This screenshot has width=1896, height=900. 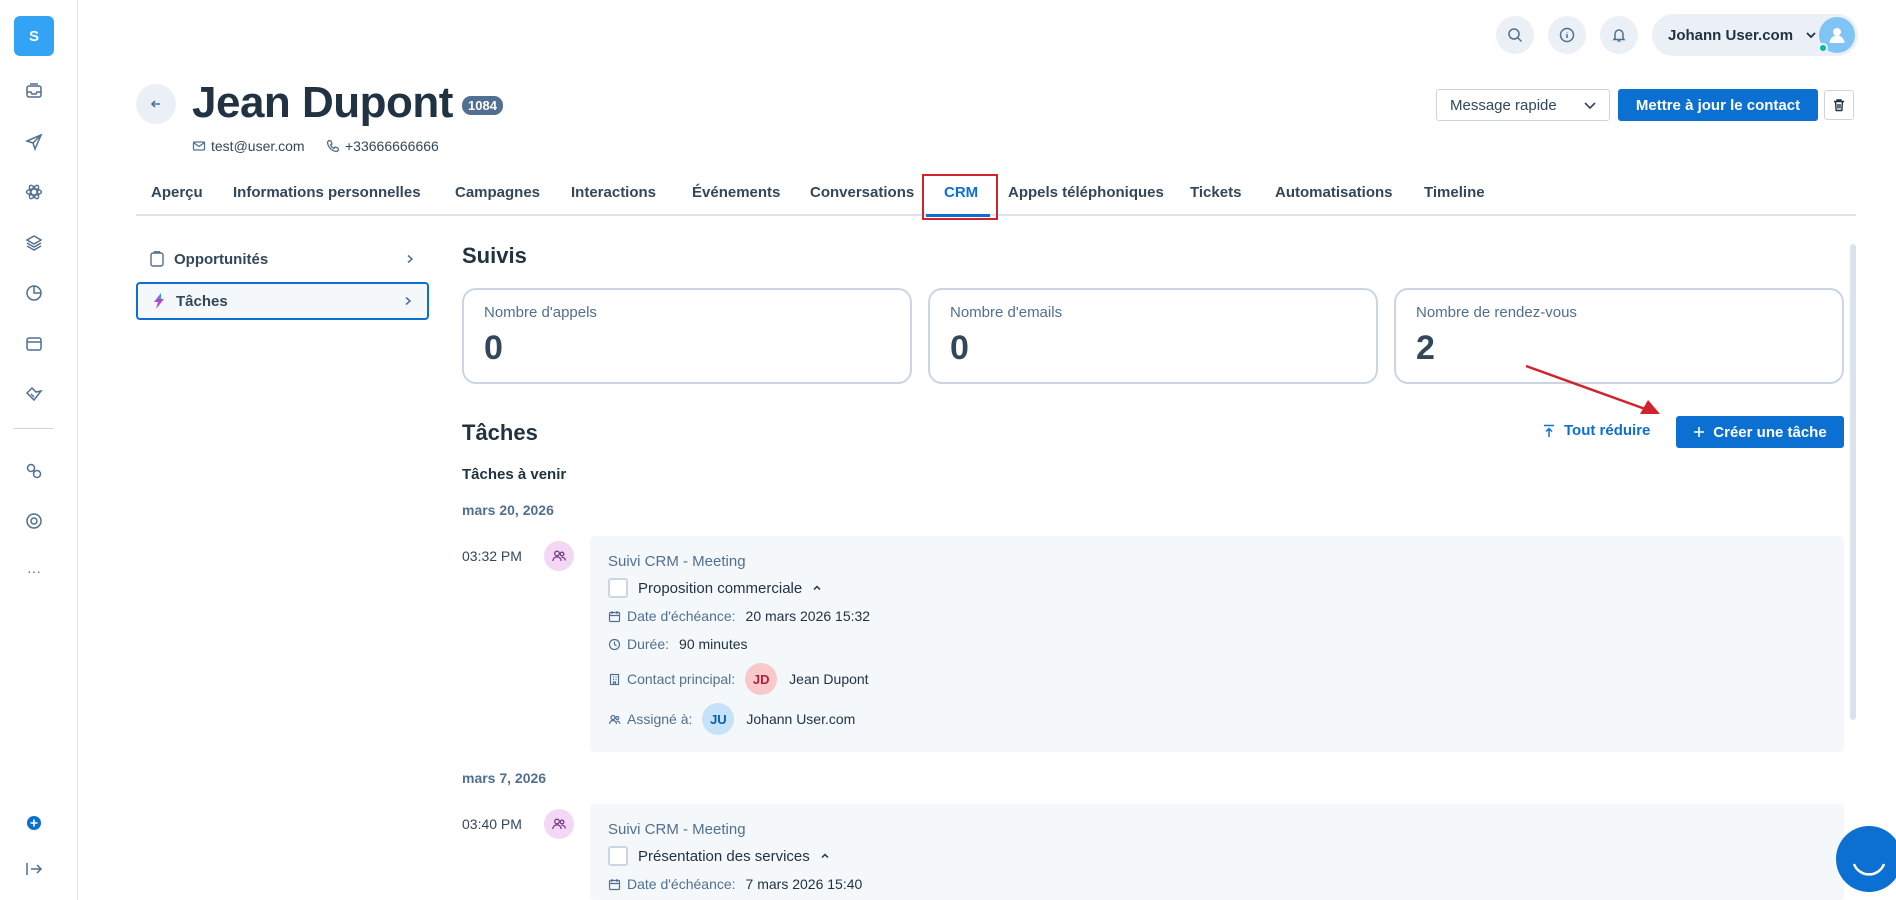 What do you see at coordinates (156, 104) in the screenshot?
I see `back-button` at bounding box center [156, 104].